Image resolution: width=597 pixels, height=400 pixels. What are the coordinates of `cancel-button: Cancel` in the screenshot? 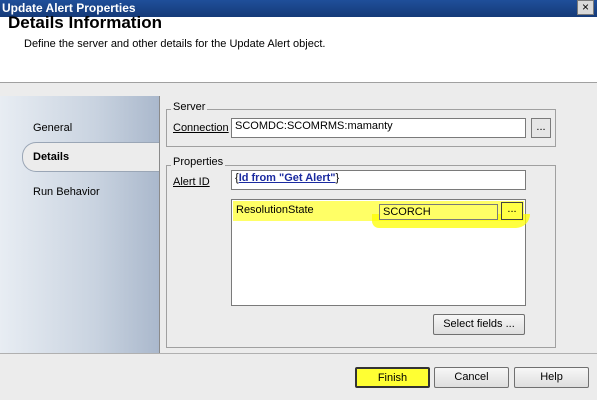 It's located at (471, 377).